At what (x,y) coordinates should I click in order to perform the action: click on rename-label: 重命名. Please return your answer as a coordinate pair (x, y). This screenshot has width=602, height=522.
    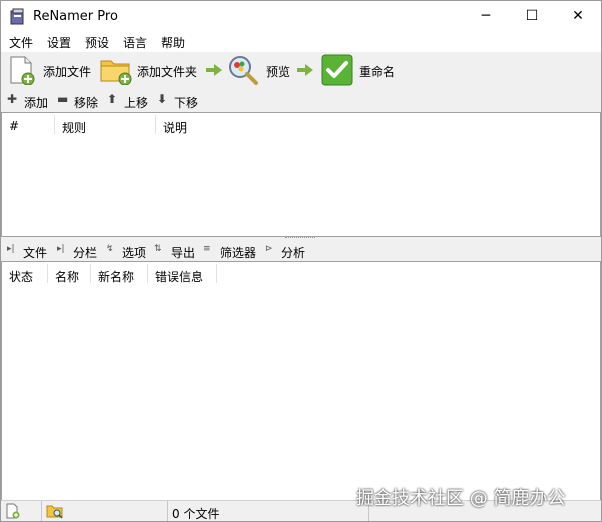
    Looking at the image, I should click on (377, 72).